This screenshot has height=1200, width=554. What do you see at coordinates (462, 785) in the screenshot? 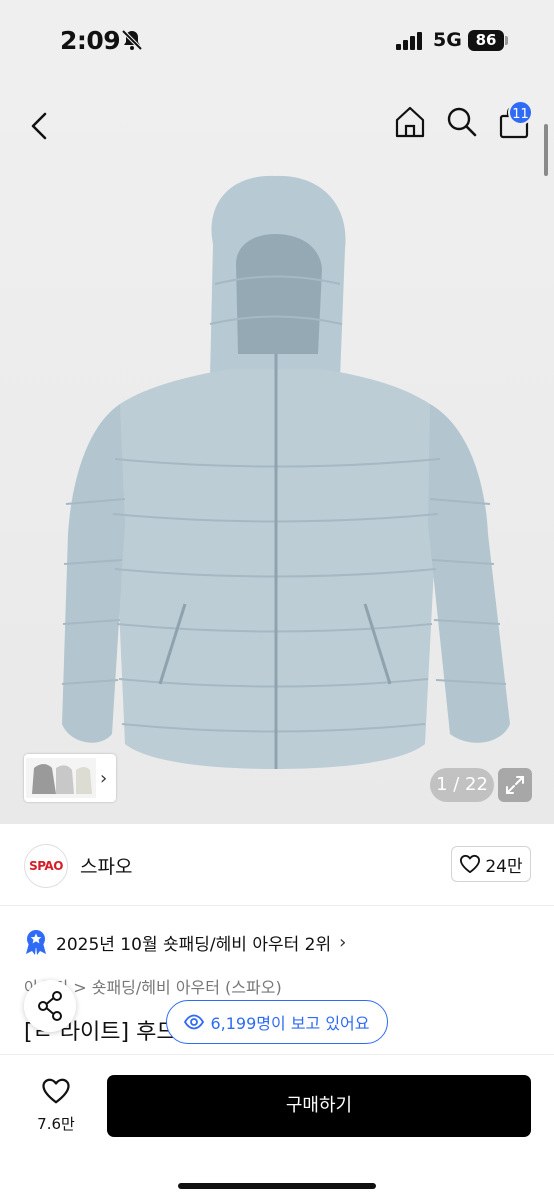
I see `image-page-counter: 1 / 22` at bounding box center [462, 785].